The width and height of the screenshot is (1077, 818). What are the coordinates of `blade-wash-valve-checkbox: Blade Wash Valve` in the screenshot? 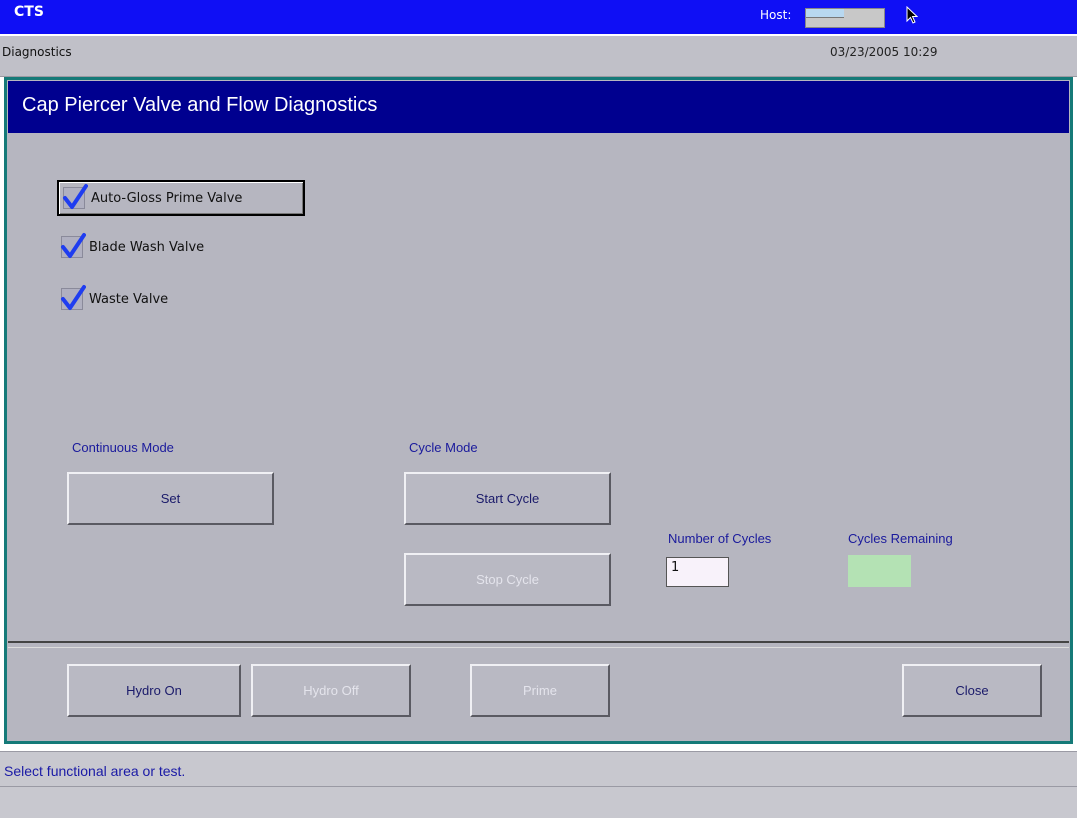 It's located at (132, 247).